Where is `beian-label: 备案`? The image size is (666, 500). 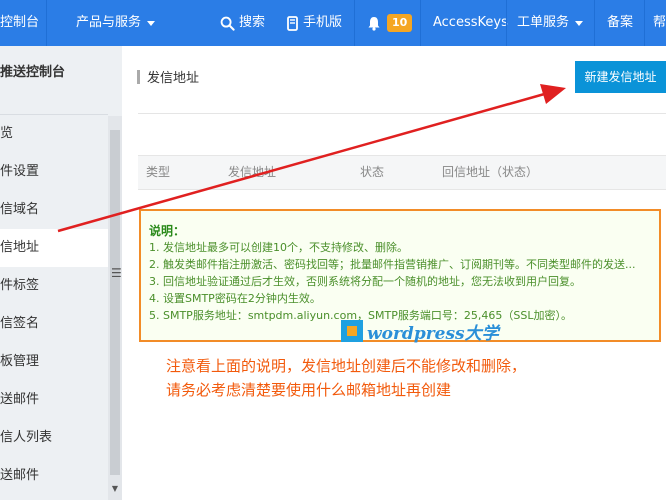 beian-label: 备案 is located at coordinates (620, 22).